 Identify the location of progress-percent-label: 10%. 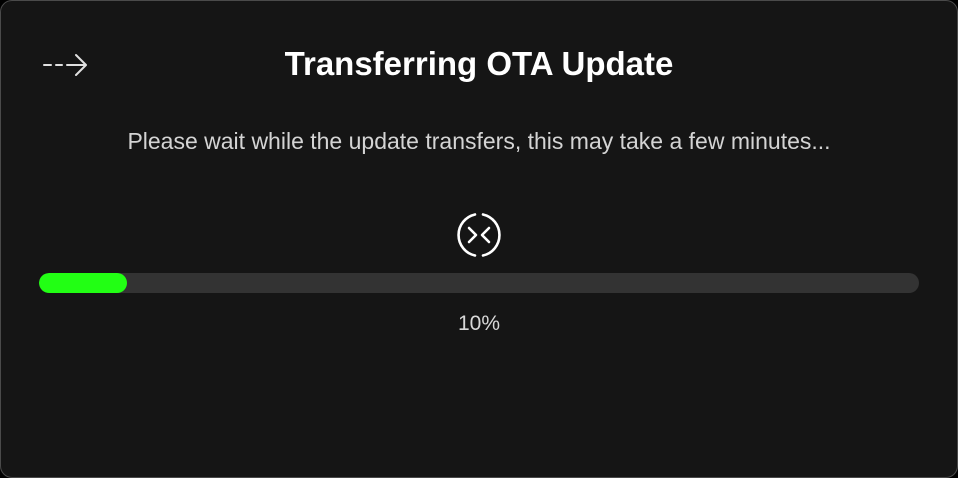
(479, 323).